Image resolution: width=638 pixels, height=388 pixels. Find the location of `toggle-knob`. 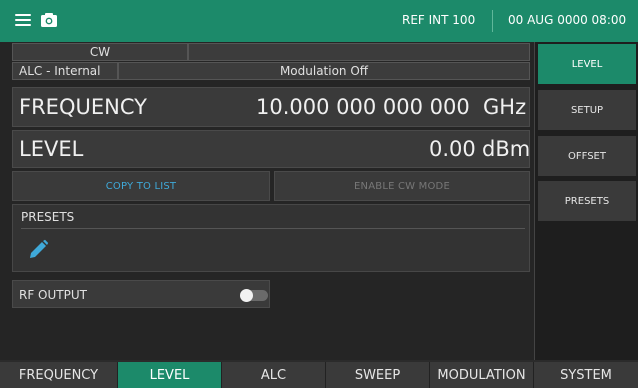

toggle-knob is located at coordinates (246, 295).